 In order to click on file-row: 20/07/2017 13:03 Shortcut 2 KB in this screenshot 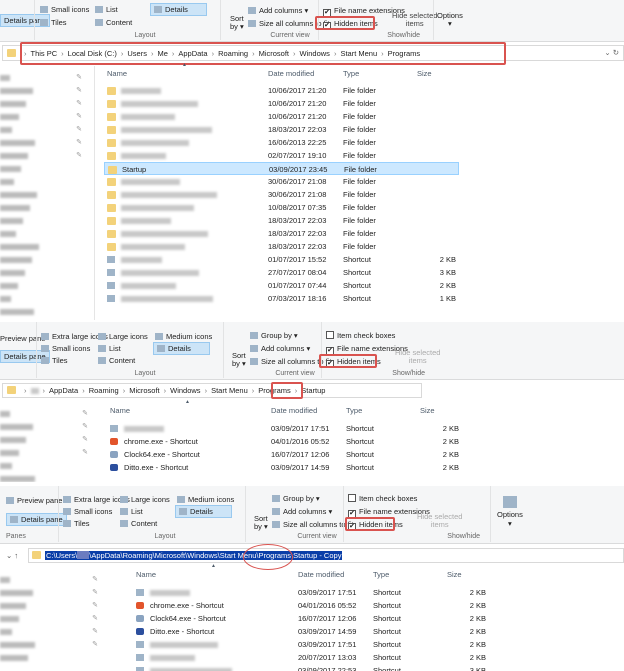, I will do `click(311, 657)`.